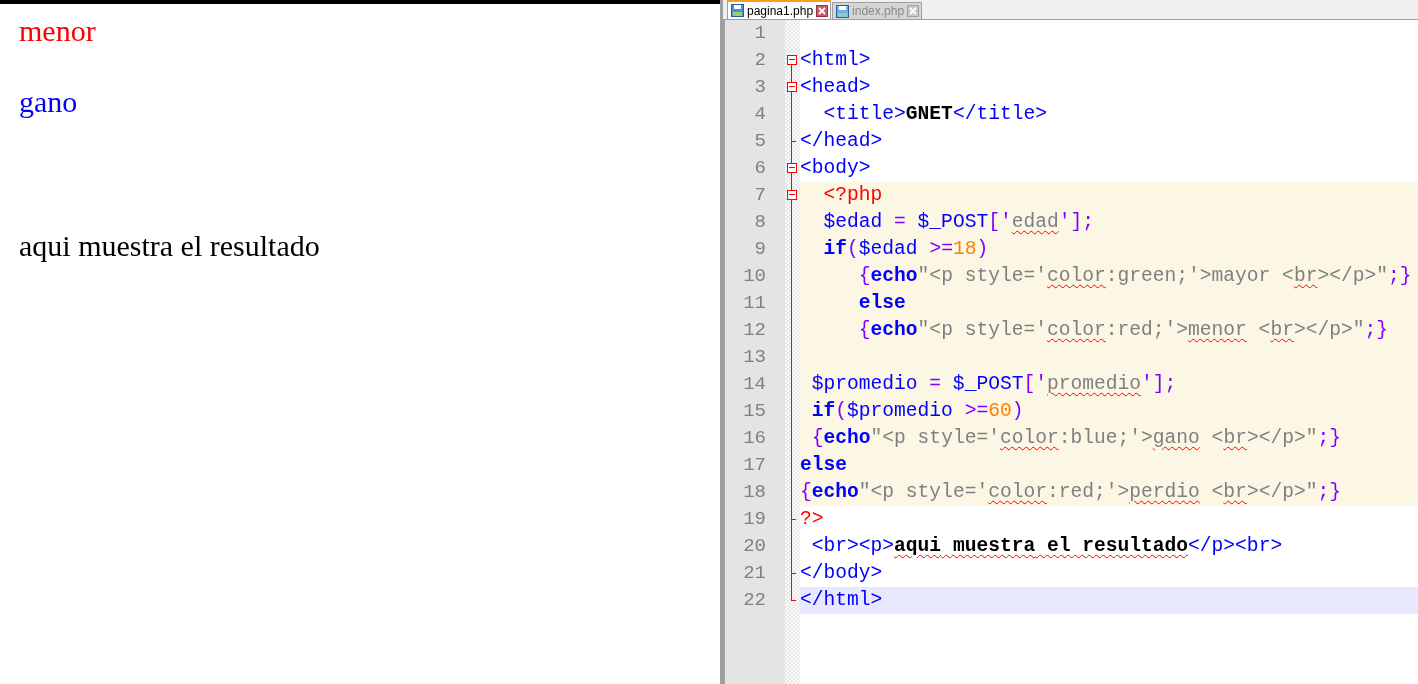 This screenshot has height=684, width=1418. What do you see at coordinates (760, 168) in the screenshot?
I see `line-number: 6` at bounding box center [760, 168].